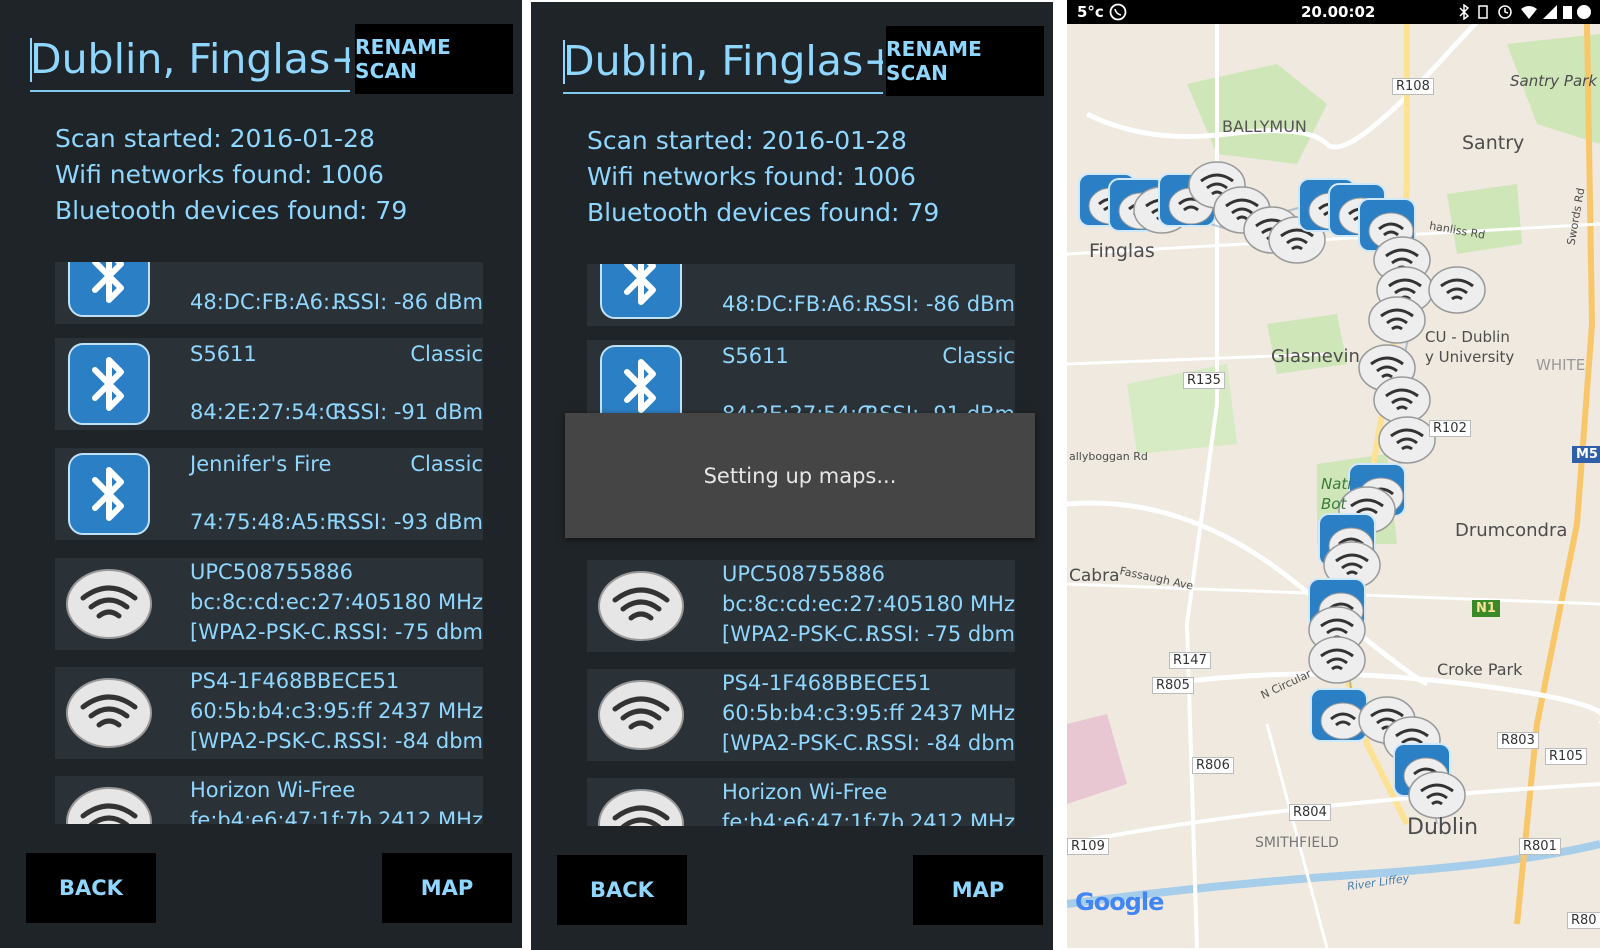 The image size is (1600, 950). Describe the element at coordinates (1511, 530) in the screenshot. I see `map-label: Drumcondra` at that location.